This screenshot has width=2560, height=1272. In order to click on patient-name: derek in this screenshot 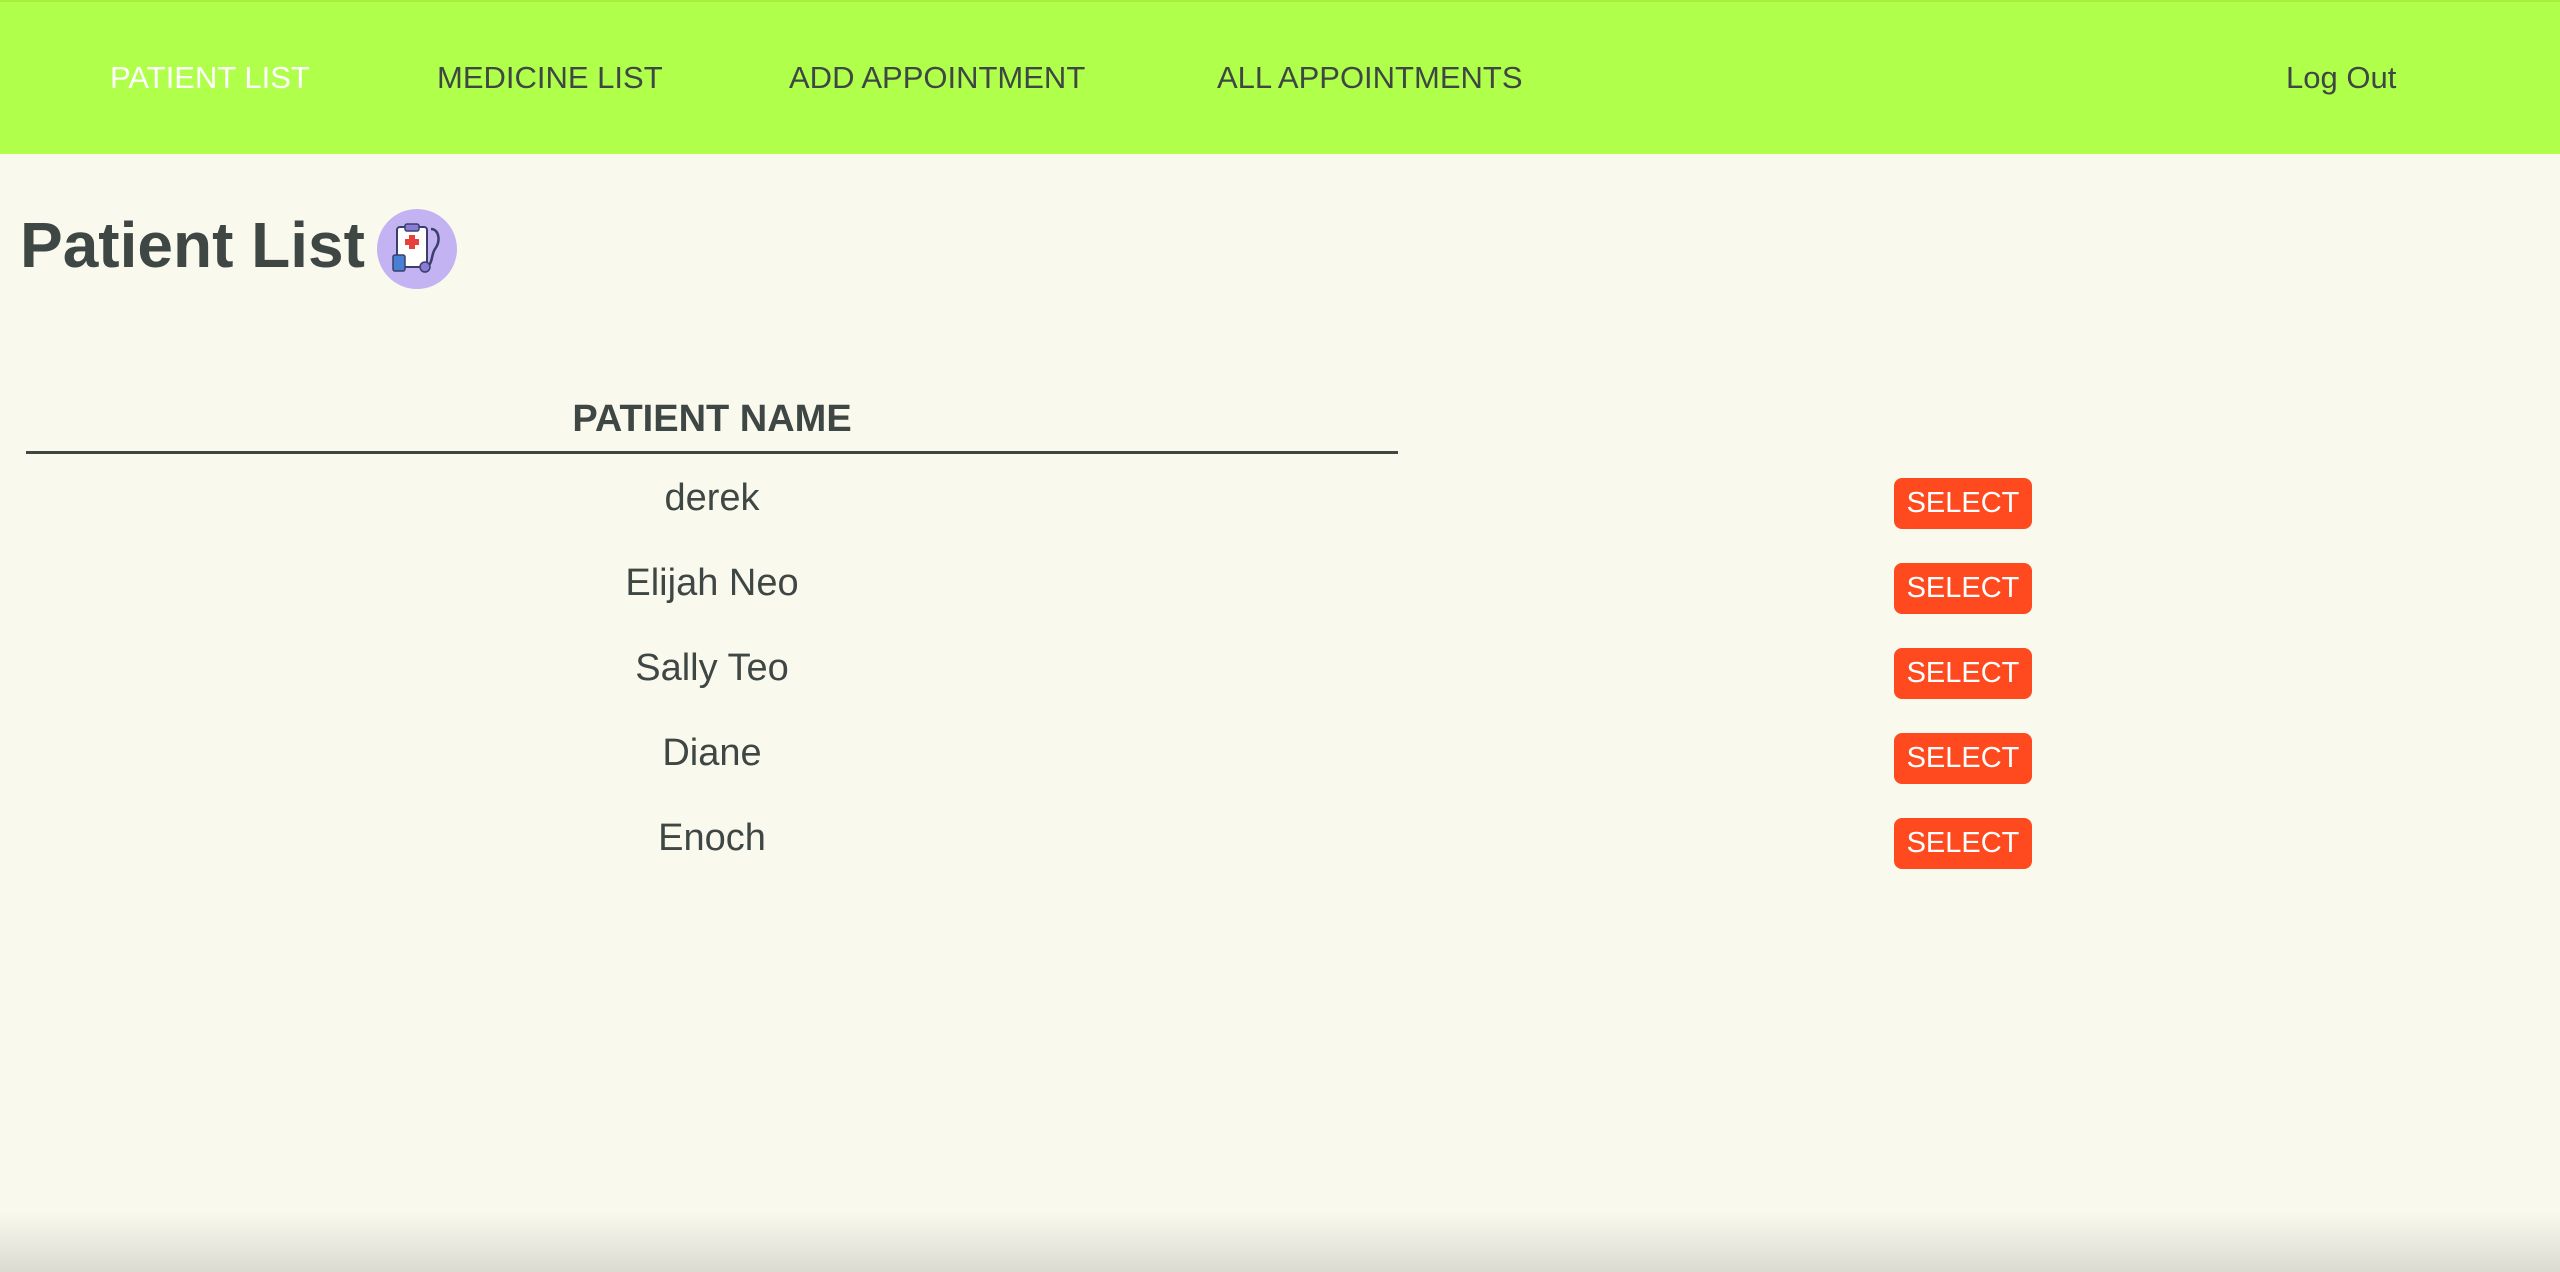, I will do `click(712, 498)`.